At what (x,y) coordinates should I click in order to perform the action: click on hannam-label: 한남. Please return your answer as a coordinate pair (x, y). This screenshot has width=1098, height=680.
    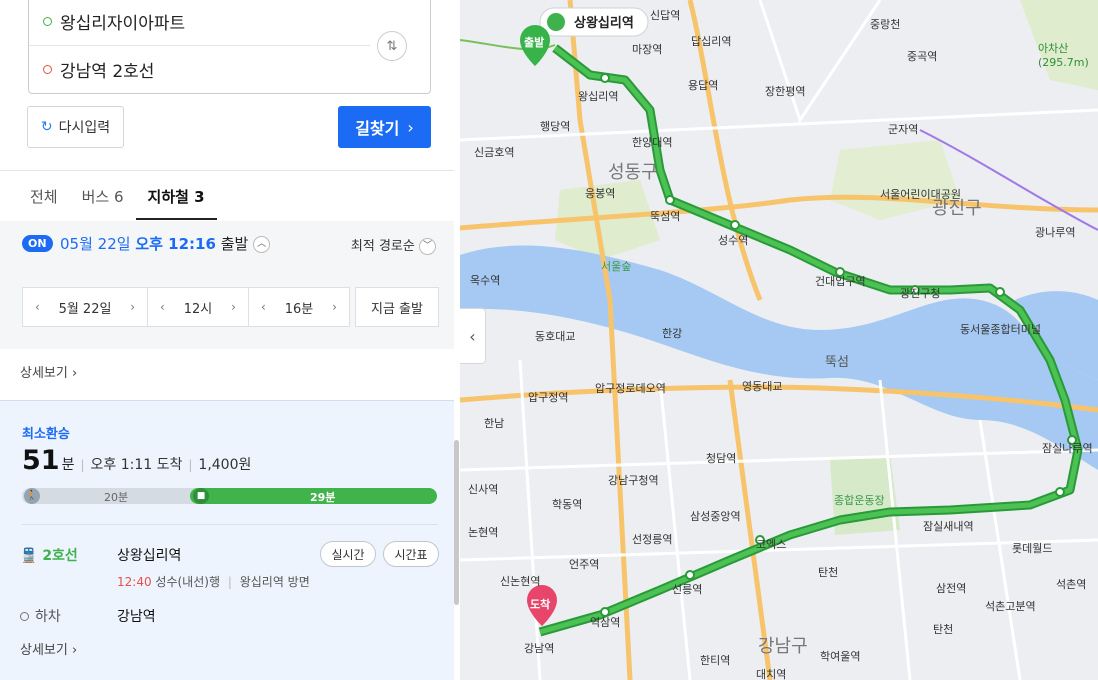
    Looking at the image, I should click on (494, 423).